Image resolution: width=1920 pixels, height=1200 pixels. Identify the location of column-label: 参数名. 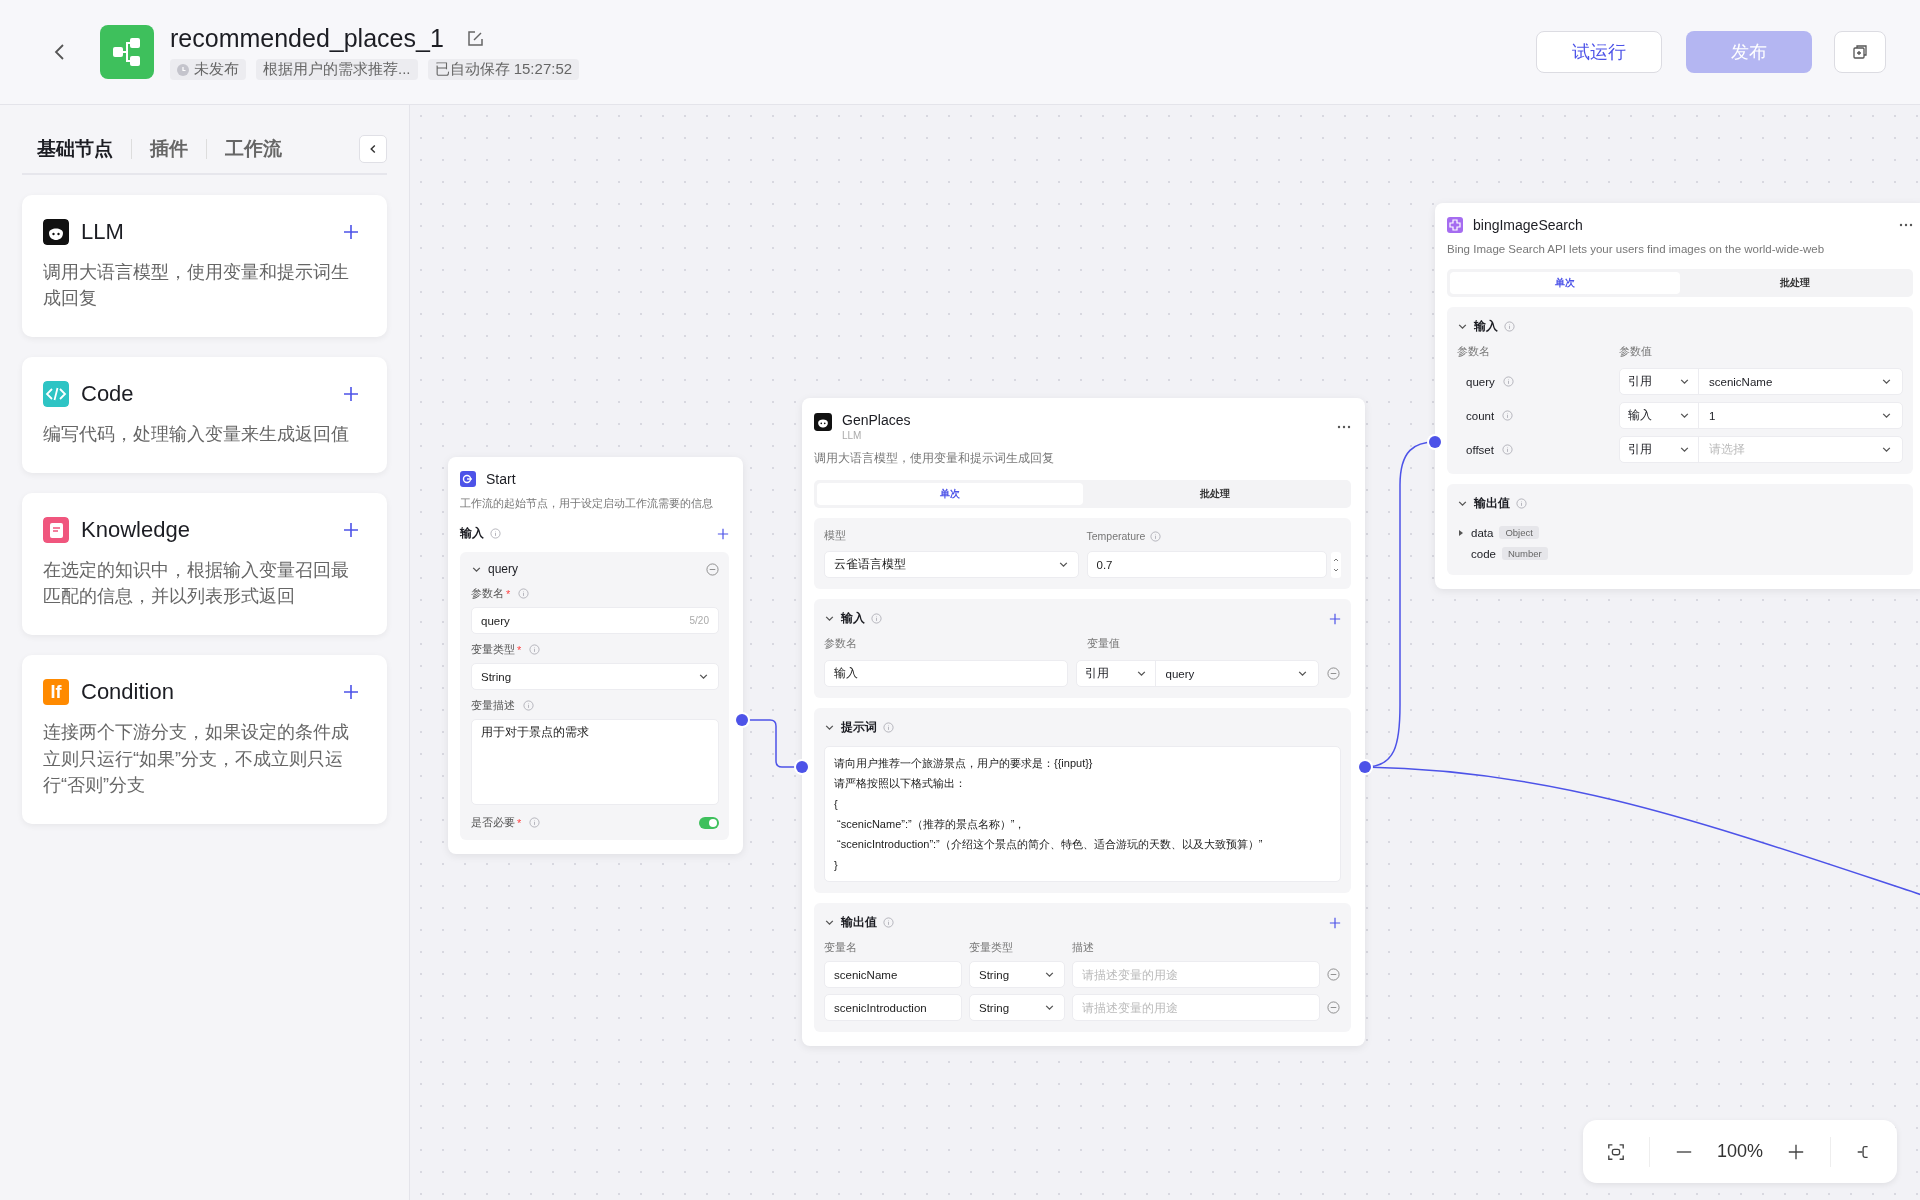
(1474, 352).